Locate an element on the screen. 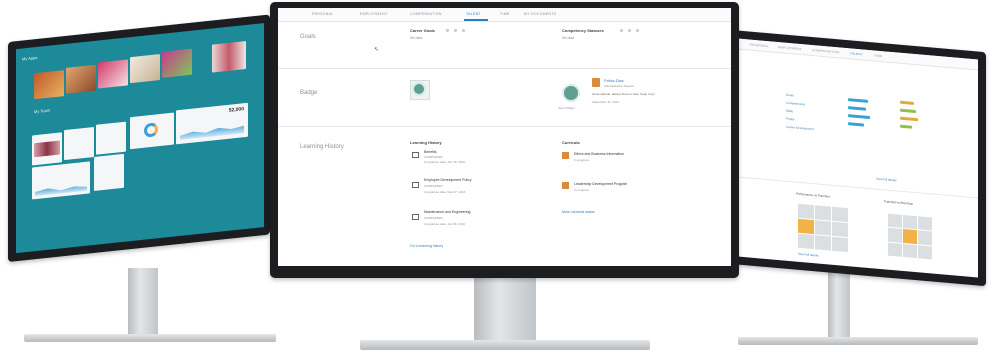 The image size is (997, 354). document-icon is located at coordinates (415, 185).